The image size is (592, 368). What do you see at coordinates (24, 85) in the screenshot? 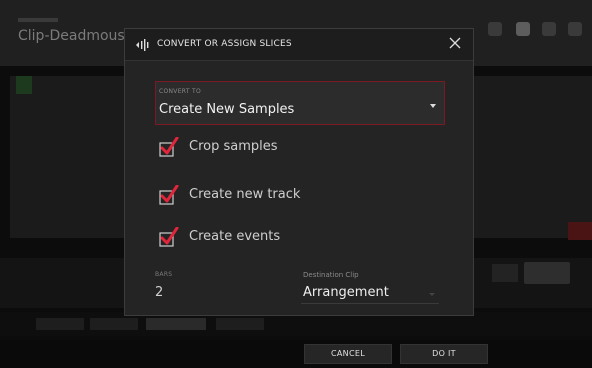
I see `background-track-marker` at bounding box center [24, 85].